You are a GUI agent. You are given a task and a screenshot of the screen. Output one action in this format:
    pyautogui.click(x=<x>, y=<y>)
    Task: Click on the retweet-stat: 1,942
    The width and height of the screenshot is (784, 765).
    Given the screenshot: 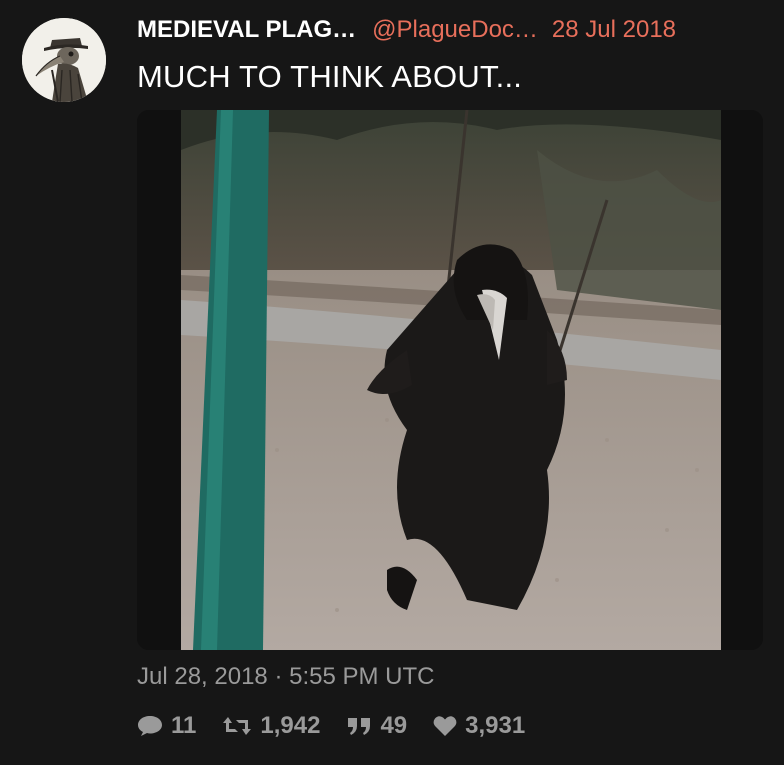 What is the action you would take?
    pyautogui.click(x=271, y=726)
    